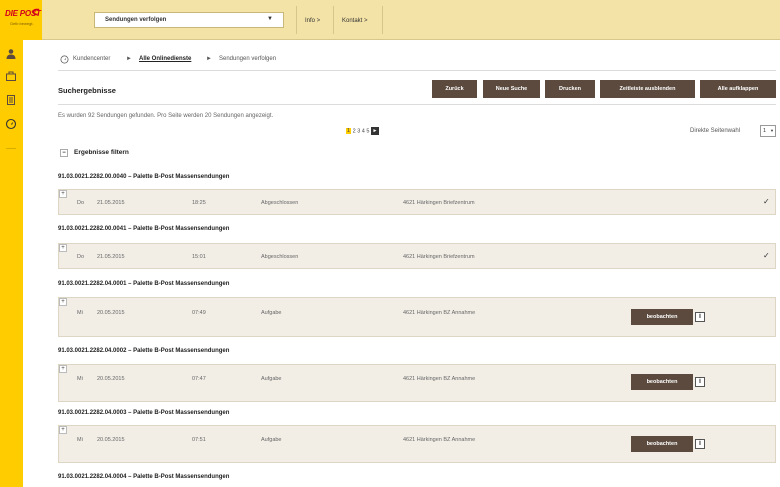 The image size is (780, 487). What do you see at coordinates (349, 131) in the screenshot?
I see `page-1-link: 1` at bounding box center [349, 131].